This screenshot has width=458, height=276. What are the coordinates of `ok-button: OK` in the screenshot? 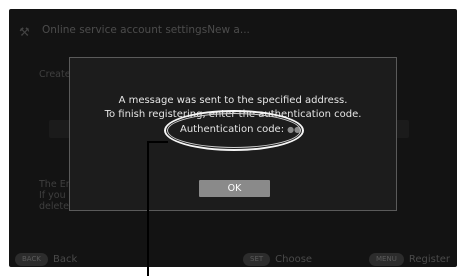 It's located at (234, 188).